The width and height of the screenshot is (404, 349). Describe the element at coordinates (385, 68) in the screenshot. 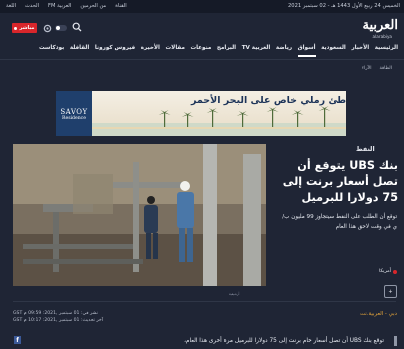

I see `subnav-item-energy: الطاقة` at that location.